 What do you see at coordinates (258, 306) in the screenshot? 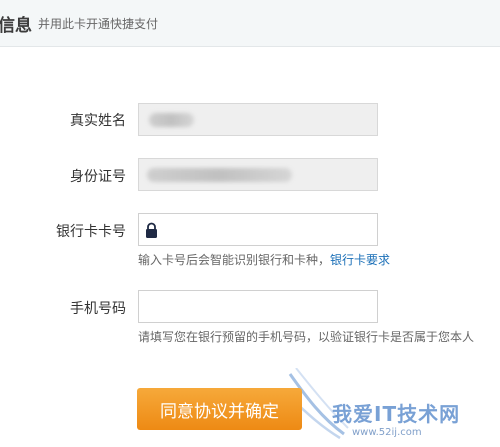
I see `phone-input` at bounding box center [258, 306].